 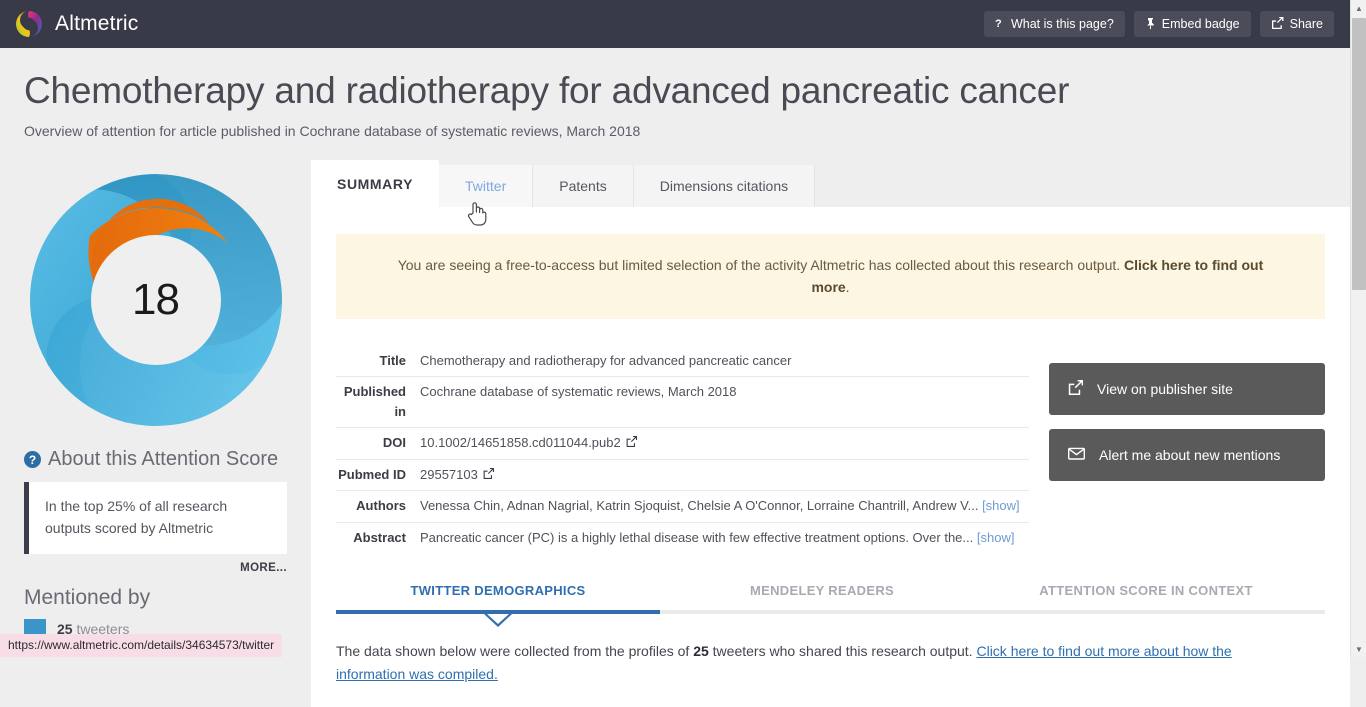 I want to click on attention-score-hole: 18, so click(x=156, y=300).